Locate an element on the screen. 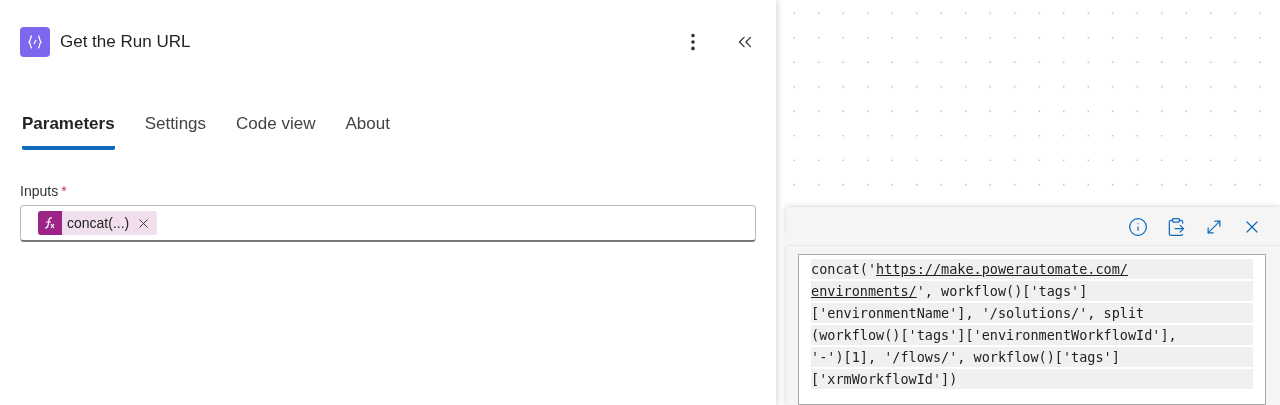  tab: Parameters is located at coordinates (68, 128).